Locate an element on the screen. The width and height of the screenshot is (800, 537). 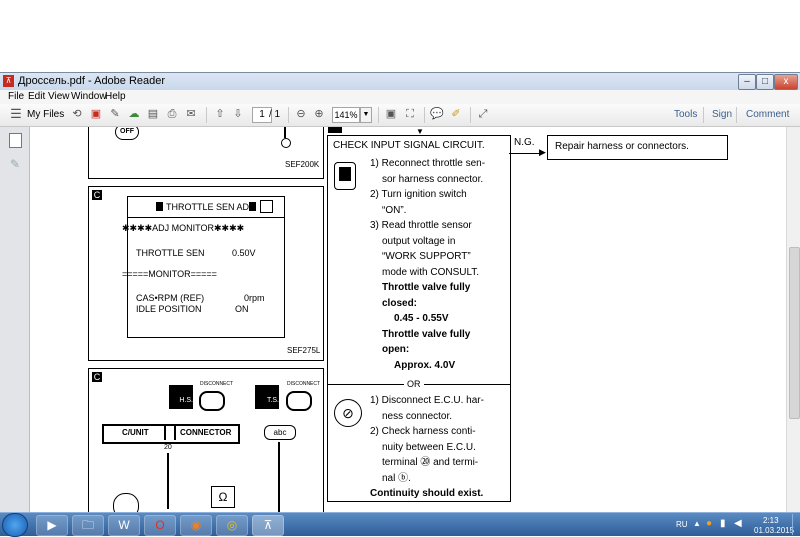
network-icon: ▮ is located at coordinates (723, 523).